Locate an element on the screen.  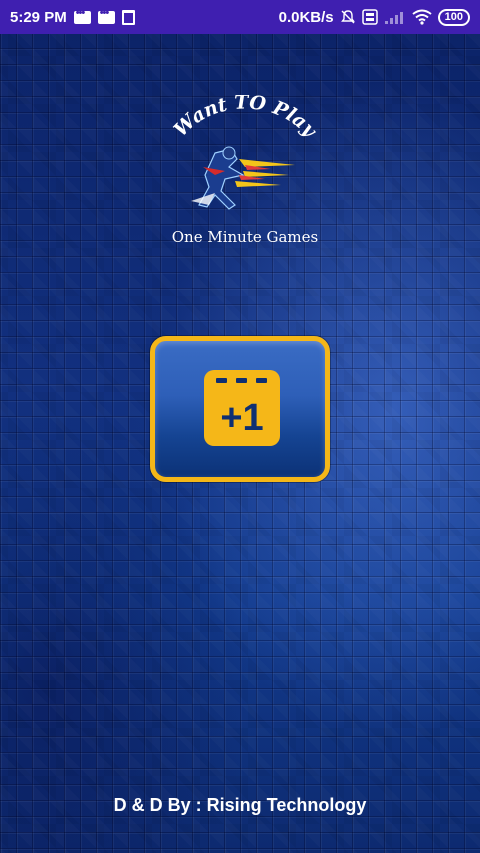
status-bar: 5:29 PM 0.0KB/s 100 is located at coordinates (240, 17).